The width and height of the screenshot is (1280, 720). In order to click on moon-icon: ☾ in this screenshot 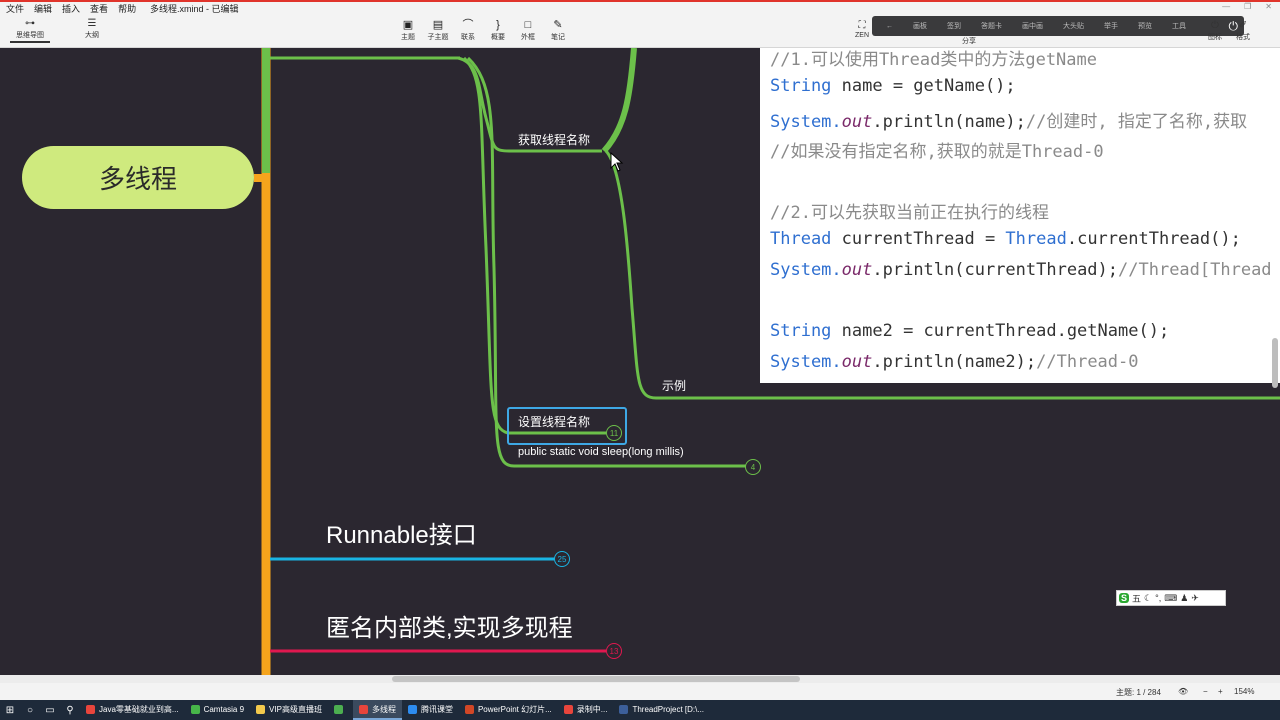, I will do `click(1148, 597)`.